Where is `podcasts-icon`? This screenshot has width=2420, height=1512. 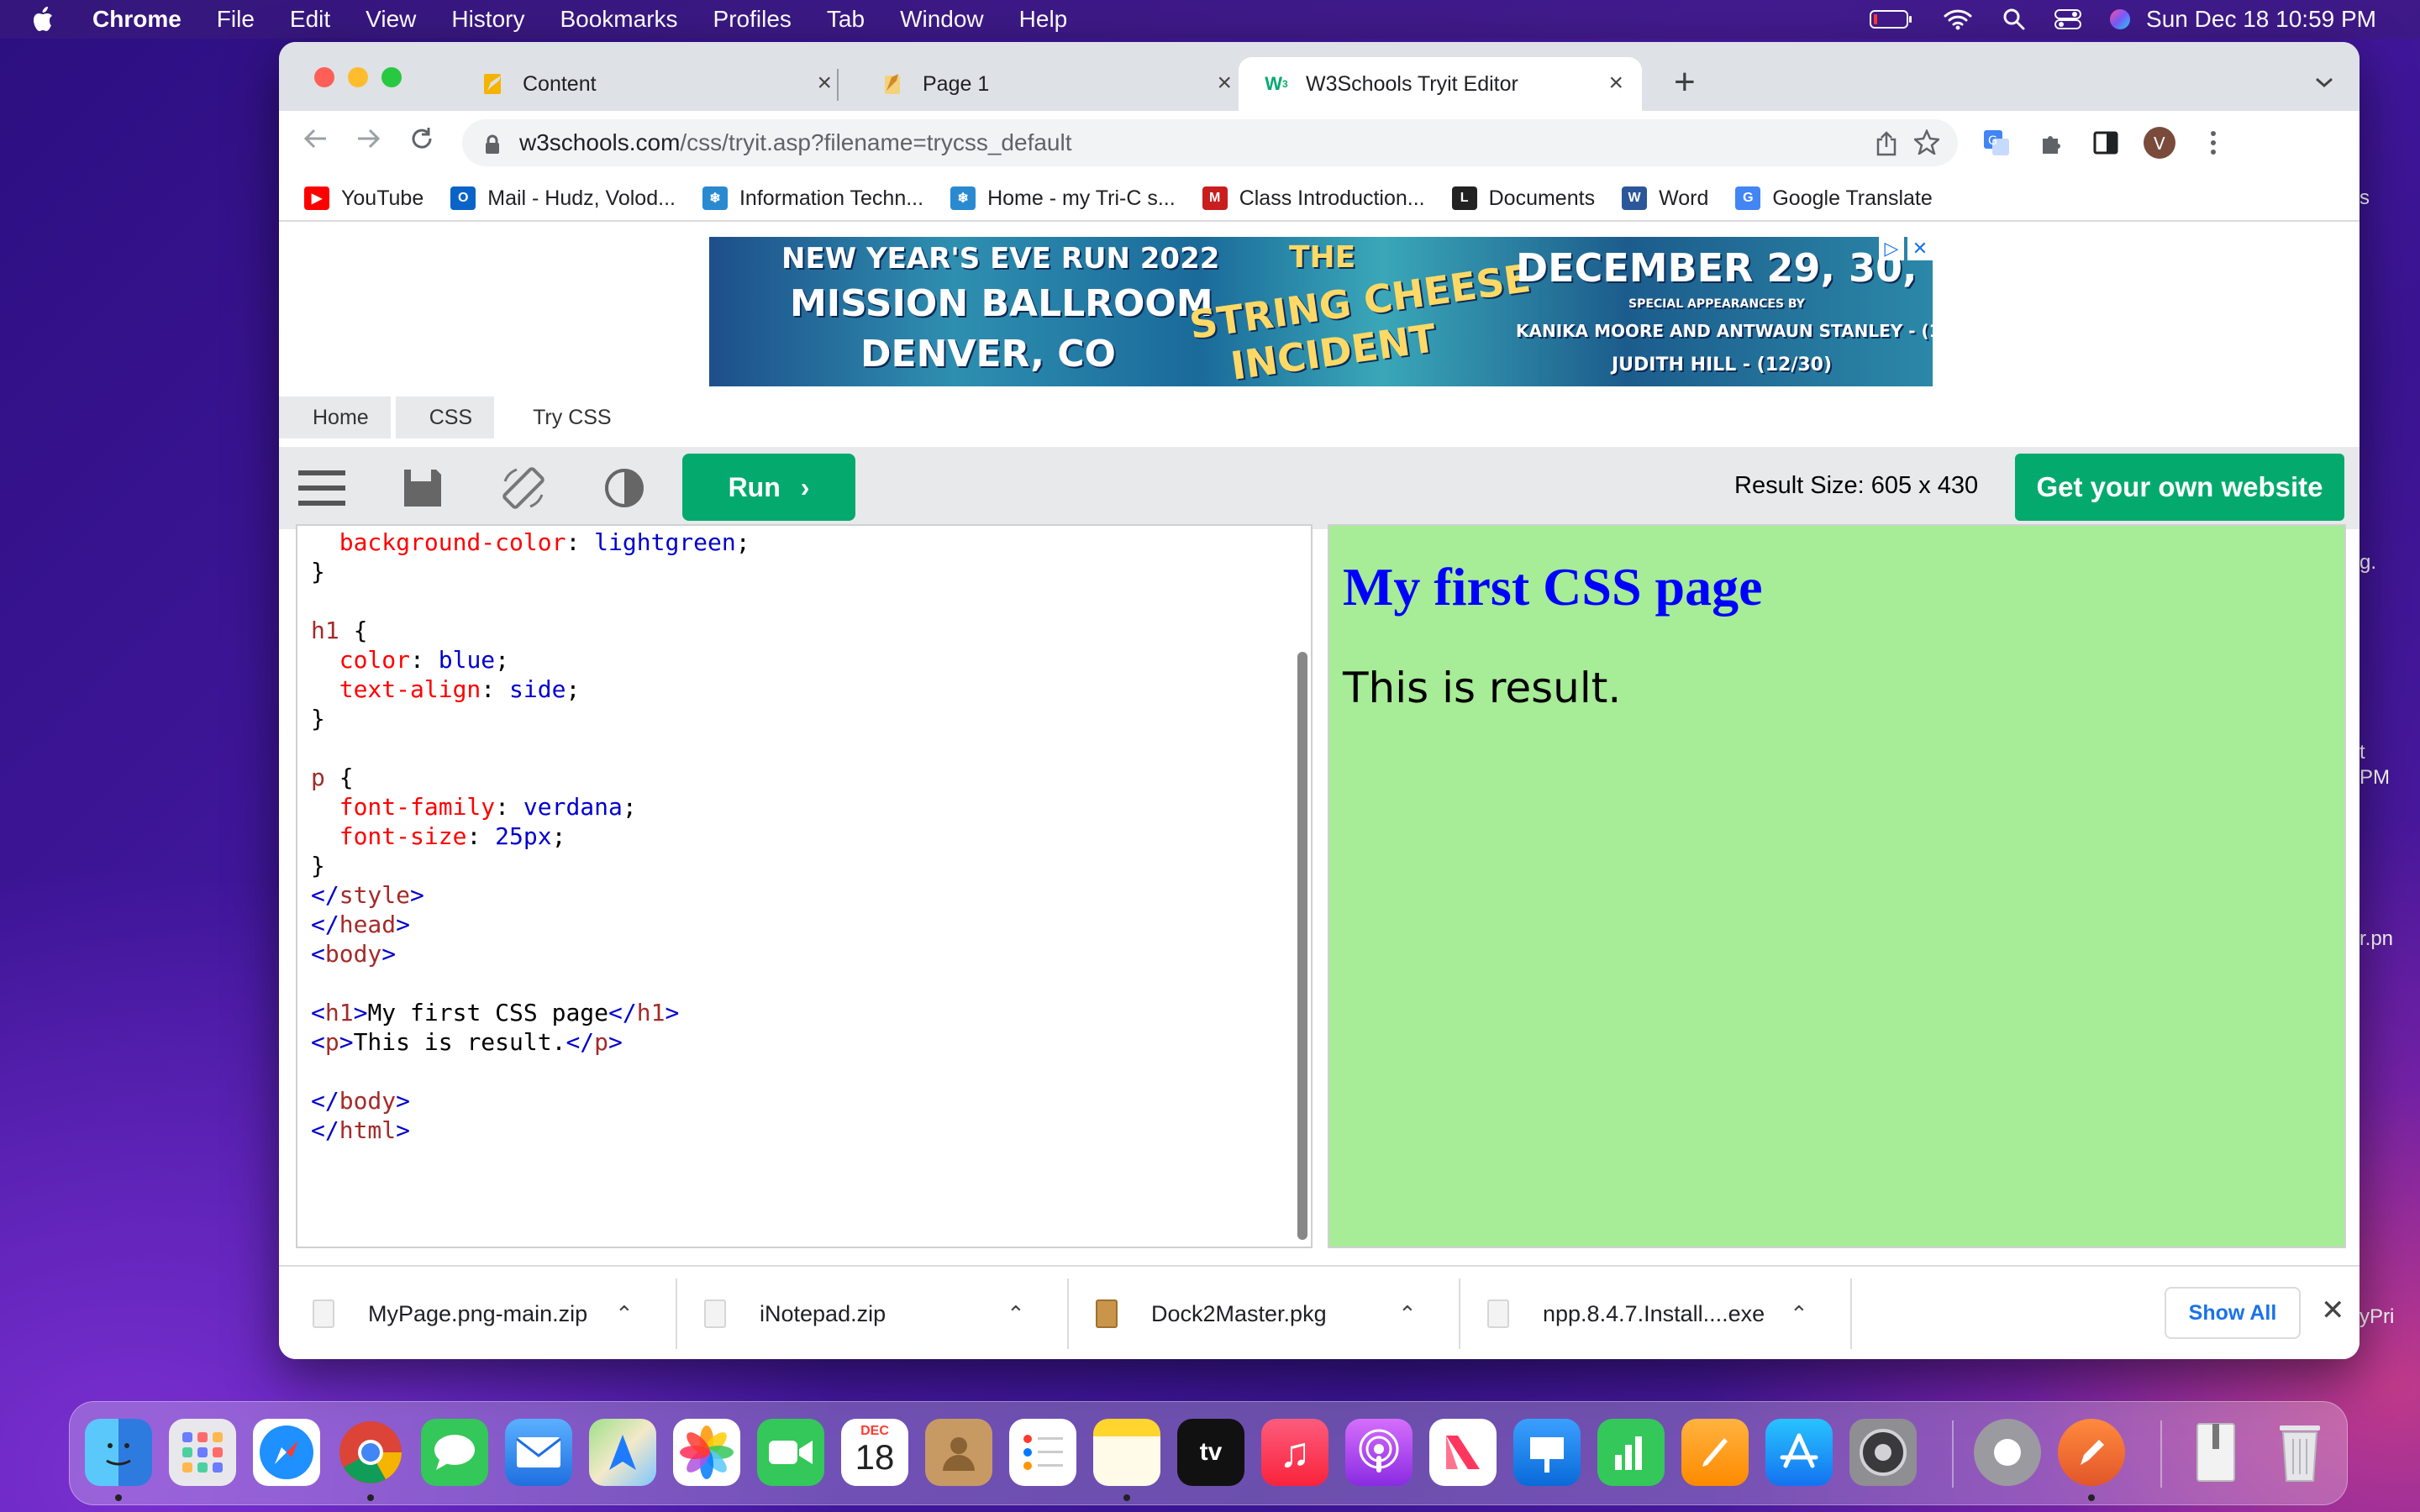 podcasts-icon is located at coordinates (1379, 1452).